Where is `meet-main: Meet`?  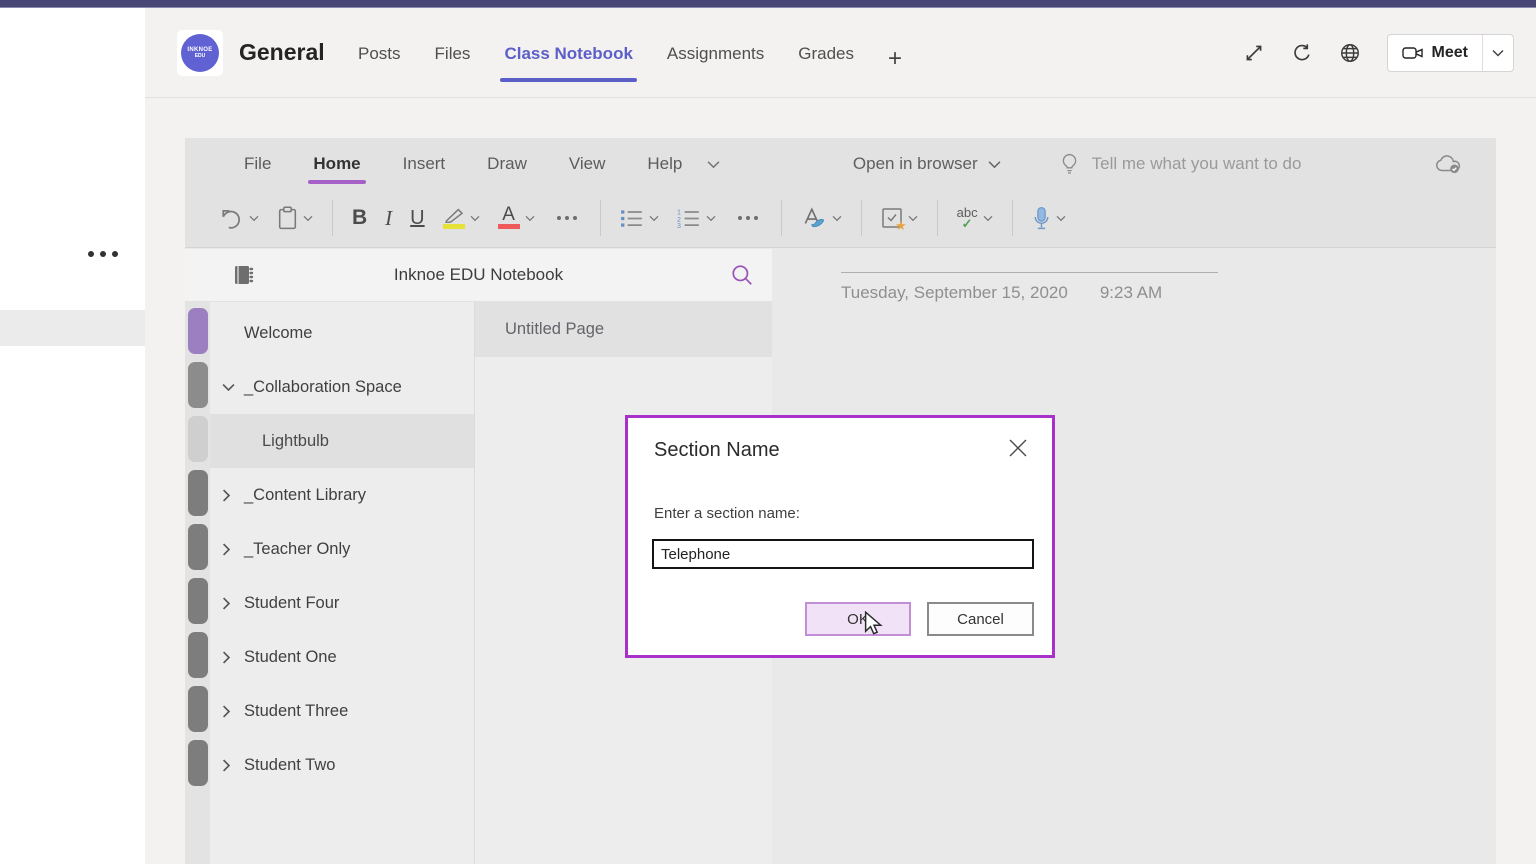
meet-main: Meet is located at coordinates (1435, 53).